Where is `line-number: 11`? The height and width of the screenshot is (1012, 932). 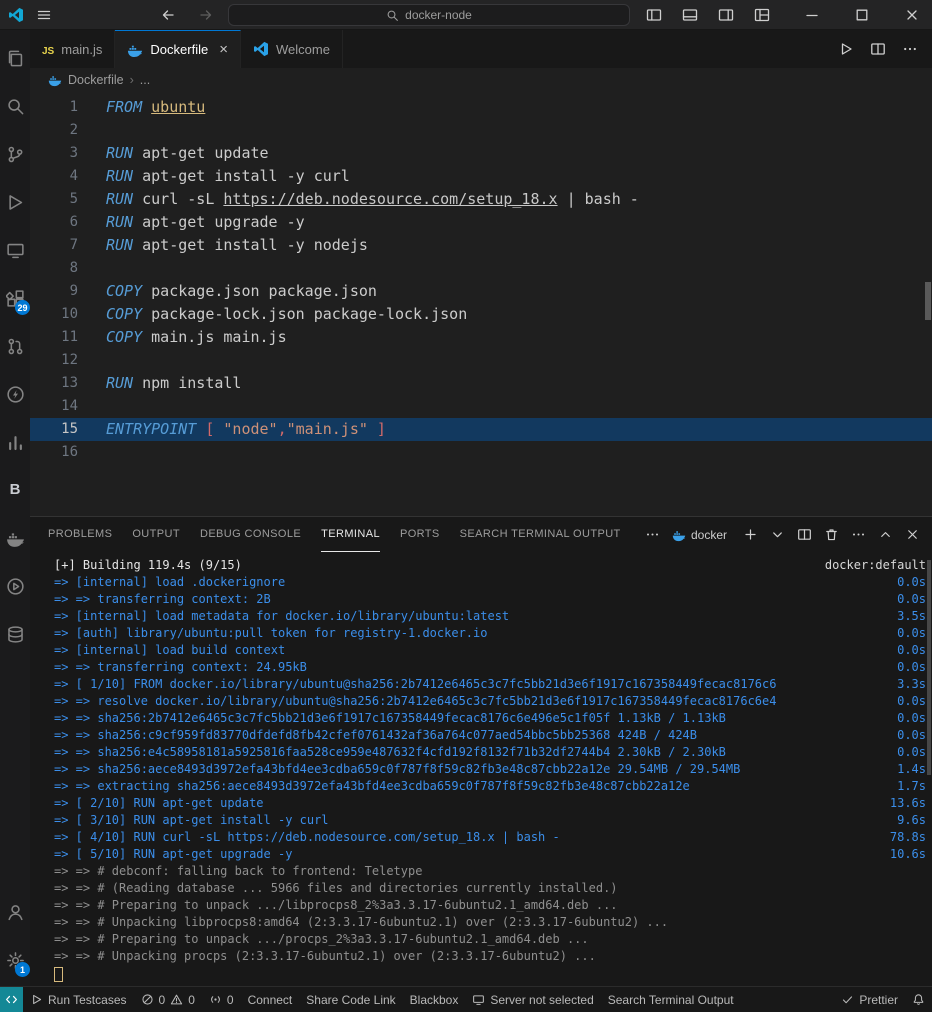 line-number: 11 is located at coordinates (69, 337).